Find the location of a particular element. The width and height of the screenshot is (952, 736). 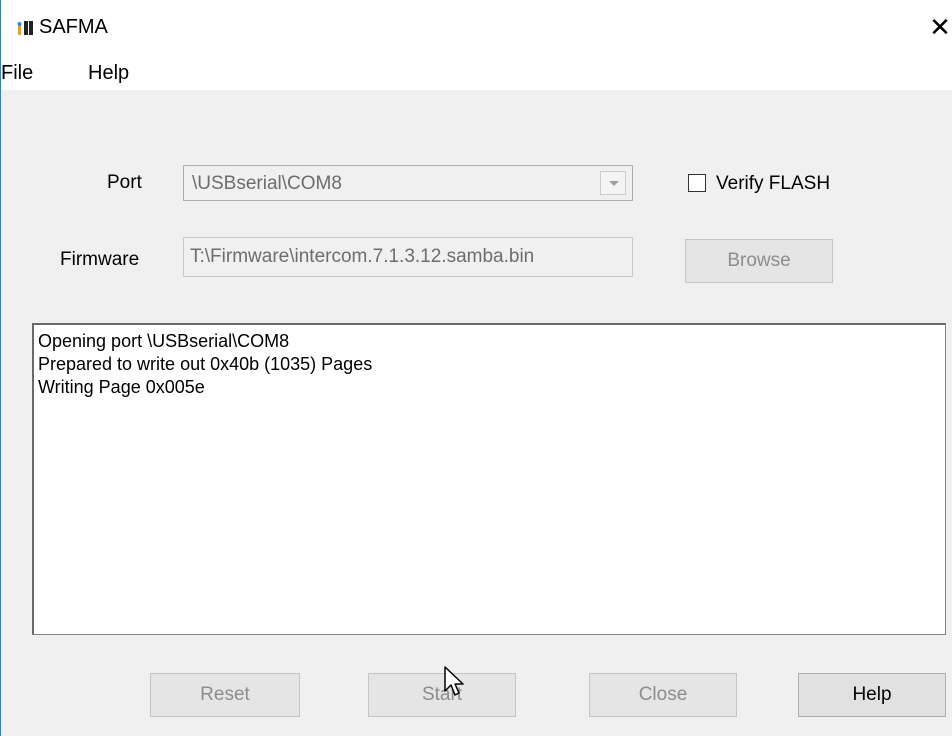

app-icon is located at coordinates (25, 28).